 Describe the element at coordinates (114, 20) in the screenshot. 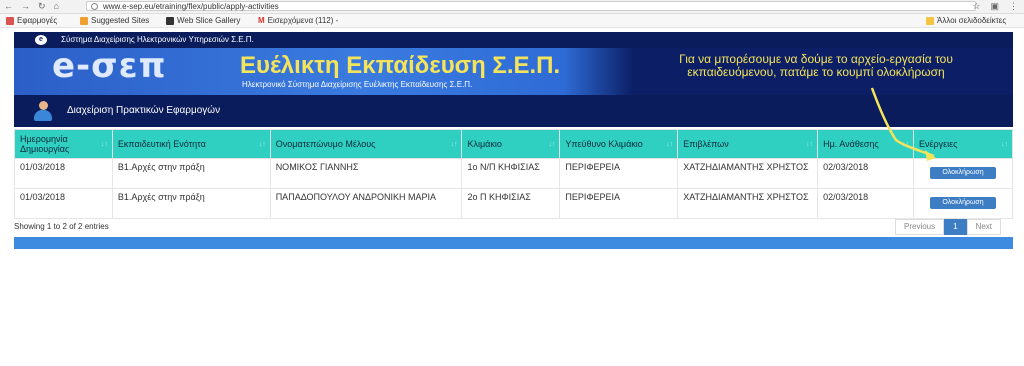

I see `bookmark-suggested-sites: Suggested Sites` at that location.